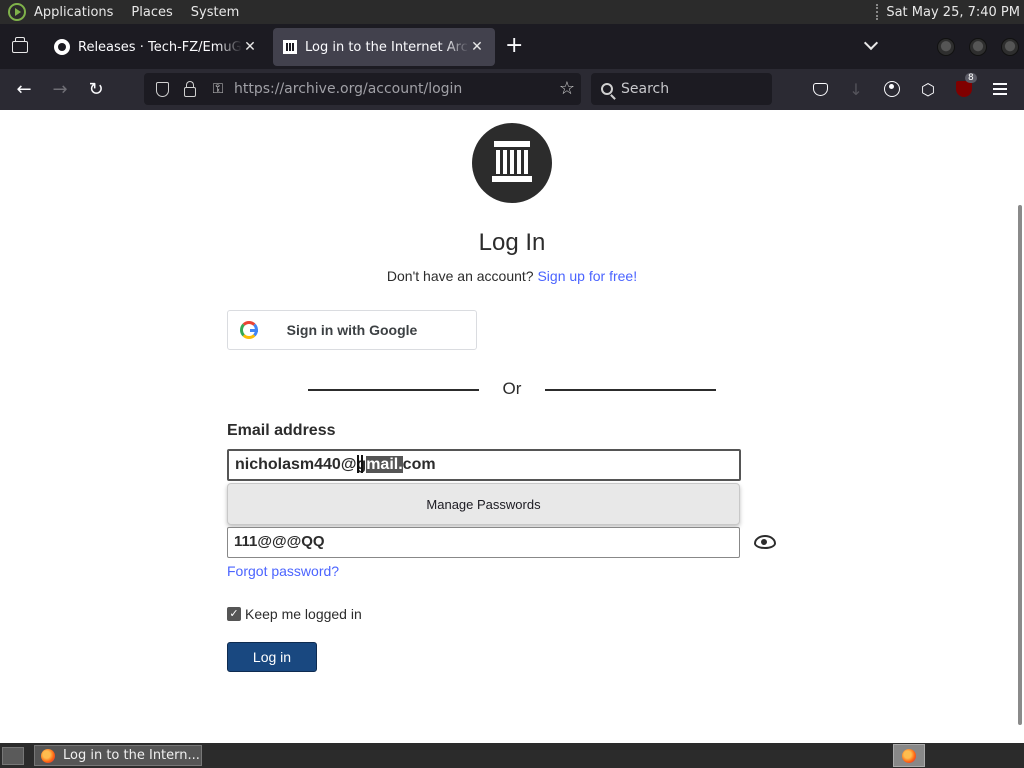  I want to click on tab-title: Log in to the Internet Archive, so click(387, 47).